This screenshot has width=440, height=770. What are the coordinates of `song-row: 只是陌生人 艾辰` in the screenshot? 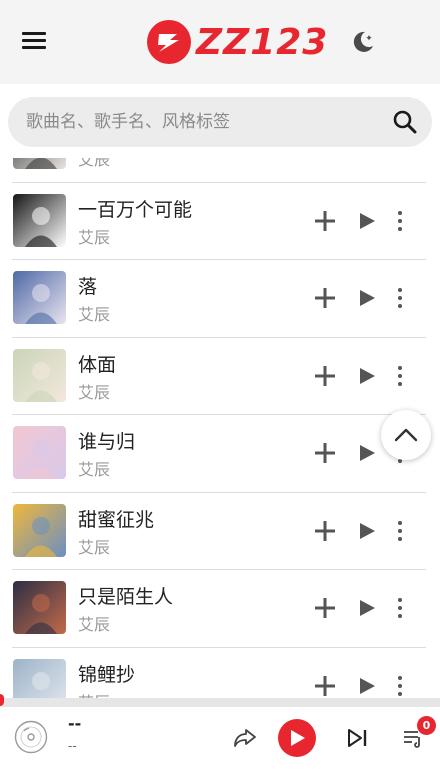 It's located at (220, 609).